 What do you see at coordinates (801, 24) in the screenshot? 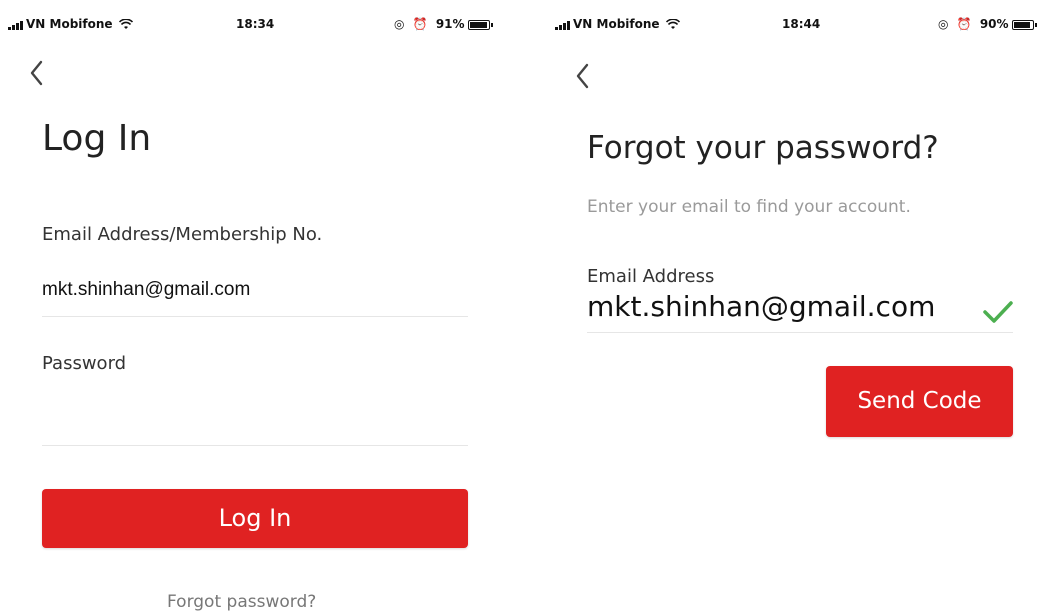
I see `status-time: 18:44` at bounding box center [801, 24].